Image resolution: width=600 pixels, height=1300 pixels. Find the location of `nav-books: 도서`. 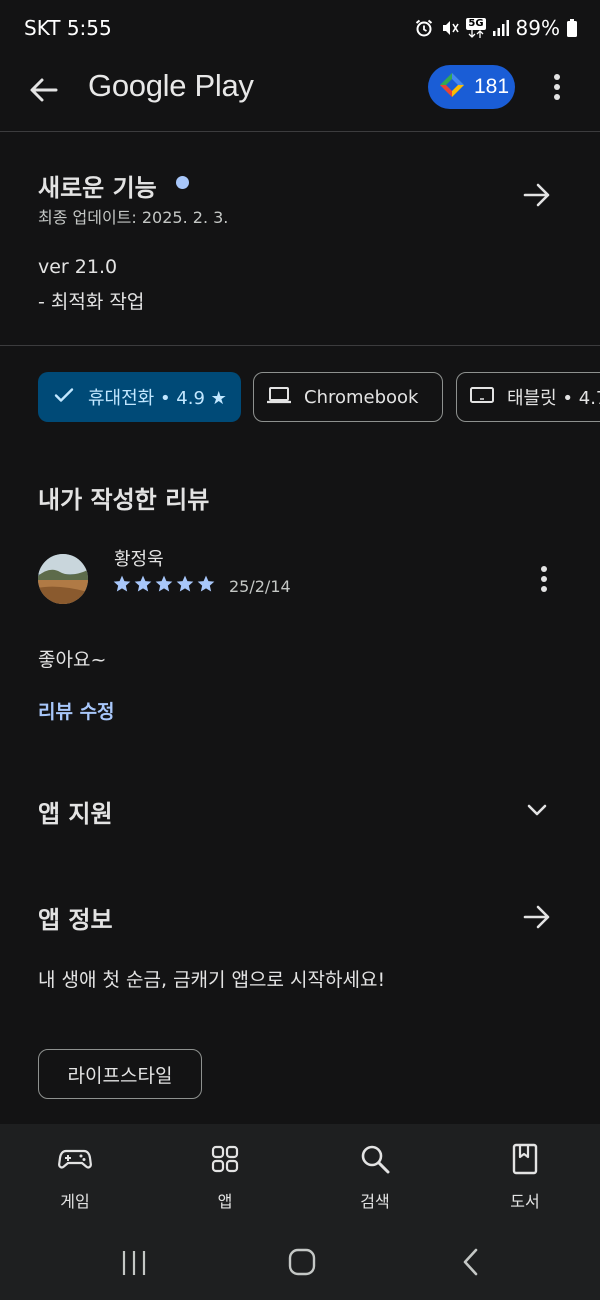

nav-books: 도서 is located at coordinates (525, 1178).